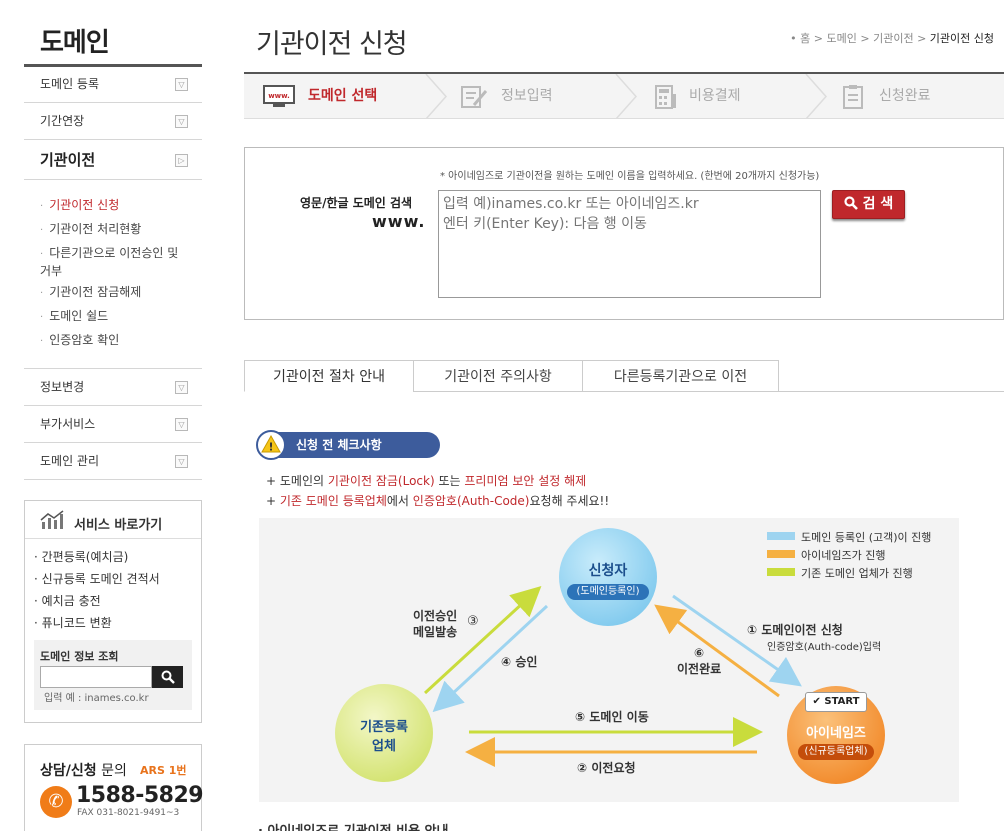  I want to click on search-icon, so click(168, 677).